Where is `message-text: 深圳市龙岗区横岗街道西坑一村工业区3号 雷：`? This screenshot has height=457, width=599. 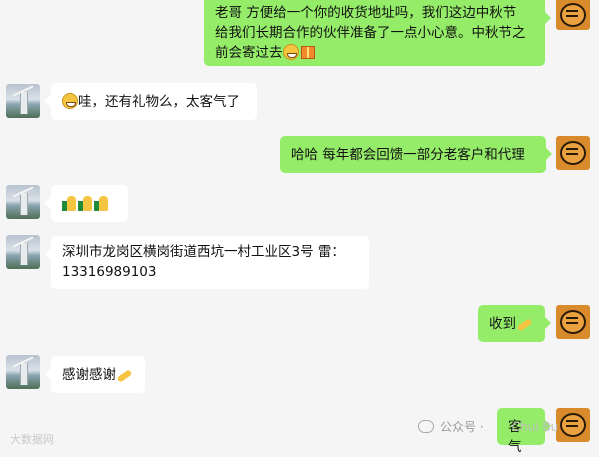 message-text: 深圳市龙岗区横岗街道西坑一村工业区3号 雷： is located at coordinates (203, 252).